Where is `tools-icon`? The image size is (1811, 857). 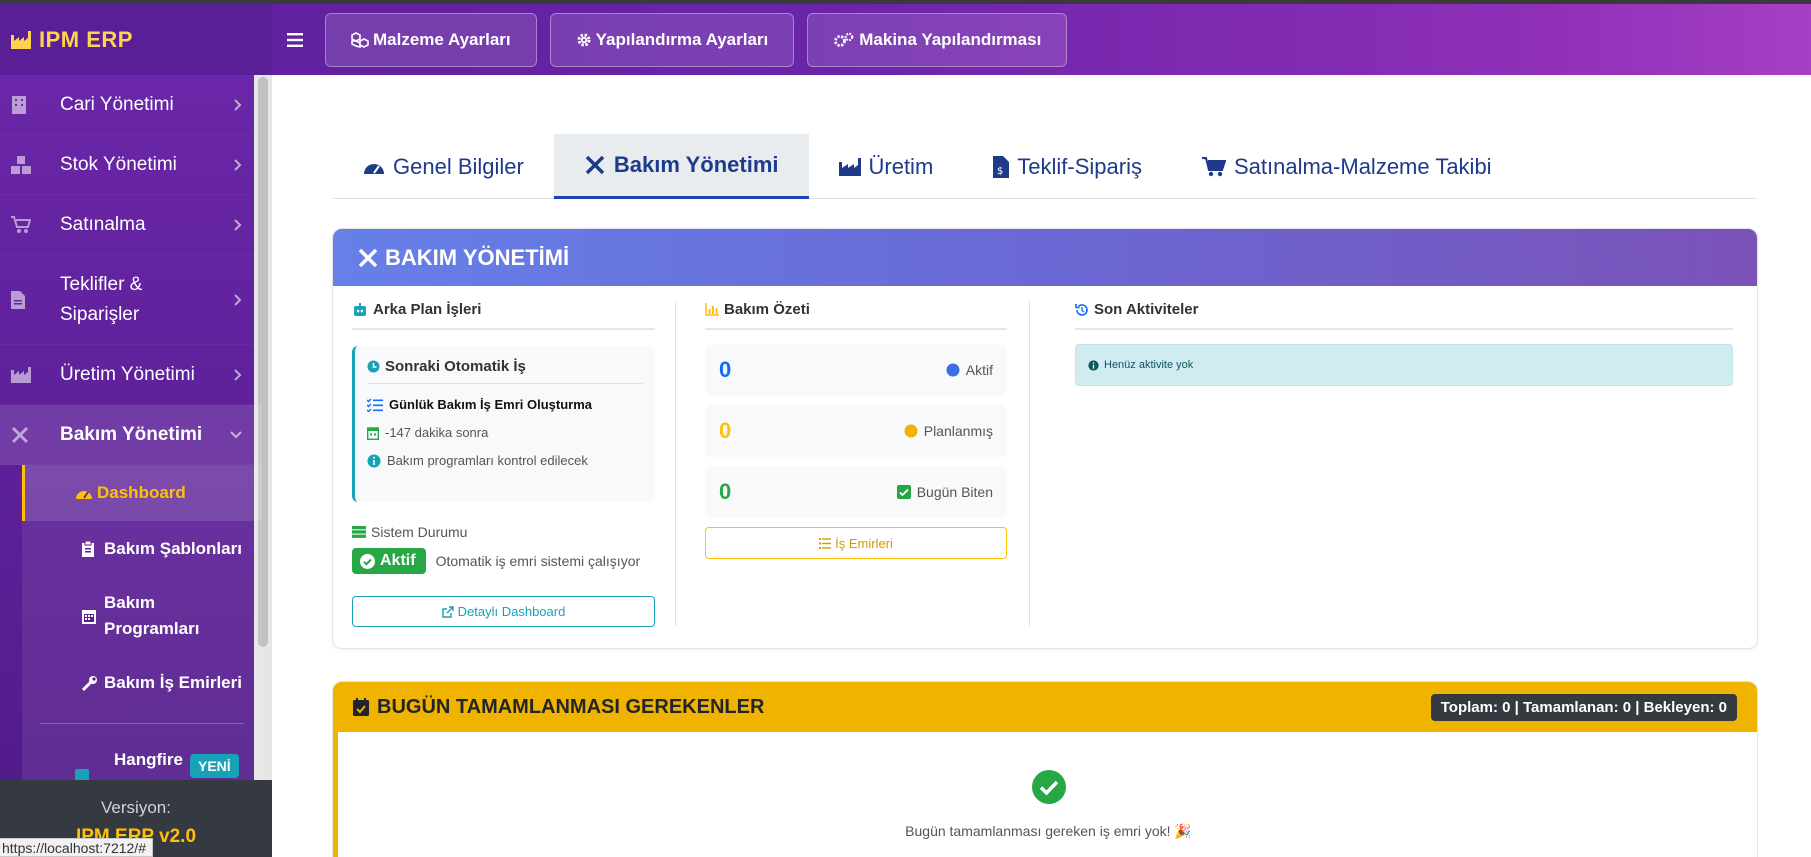
tools-icon is located at coordinates (368, 257).